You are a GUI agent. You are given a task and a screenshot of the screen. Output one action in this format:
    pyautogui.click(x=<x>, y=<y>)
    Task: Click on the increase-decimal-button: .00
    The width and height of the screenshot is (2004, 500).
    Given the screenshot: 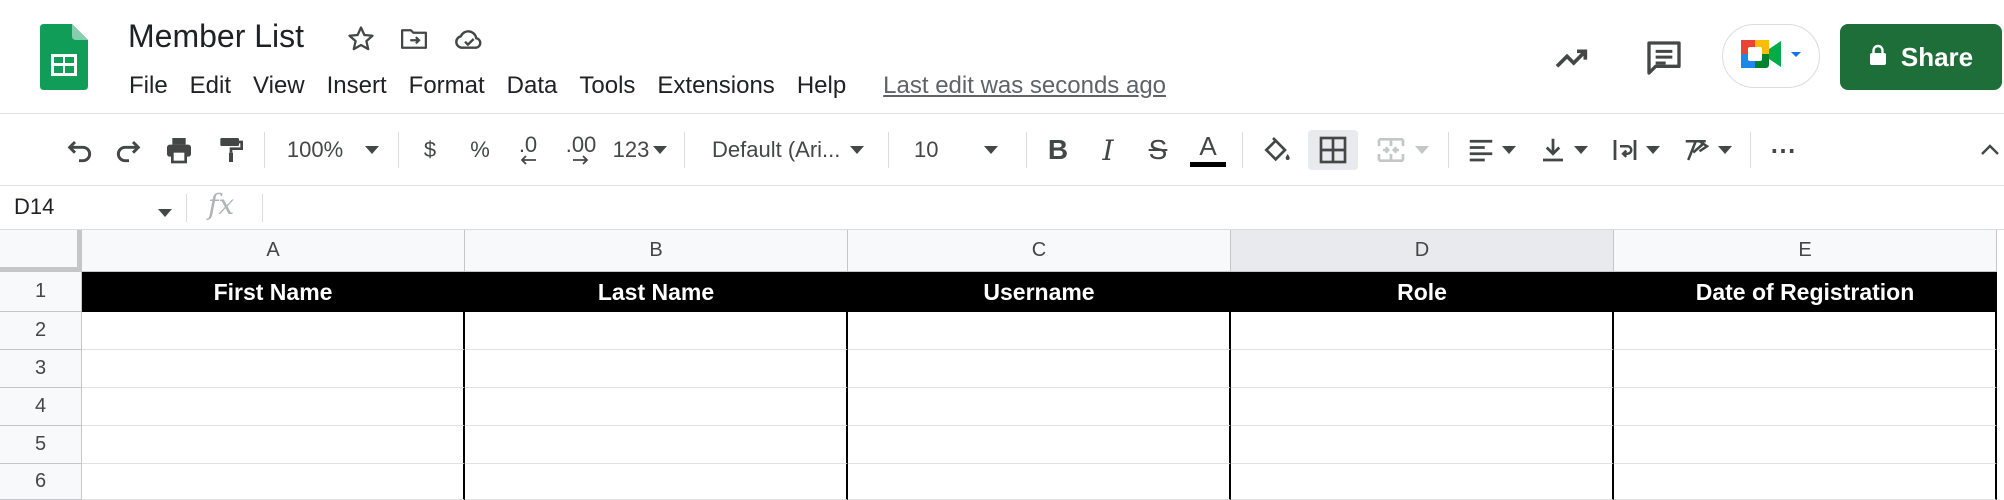 What is the action you would take?
    pyautogui.click(x=581, y=150)
    